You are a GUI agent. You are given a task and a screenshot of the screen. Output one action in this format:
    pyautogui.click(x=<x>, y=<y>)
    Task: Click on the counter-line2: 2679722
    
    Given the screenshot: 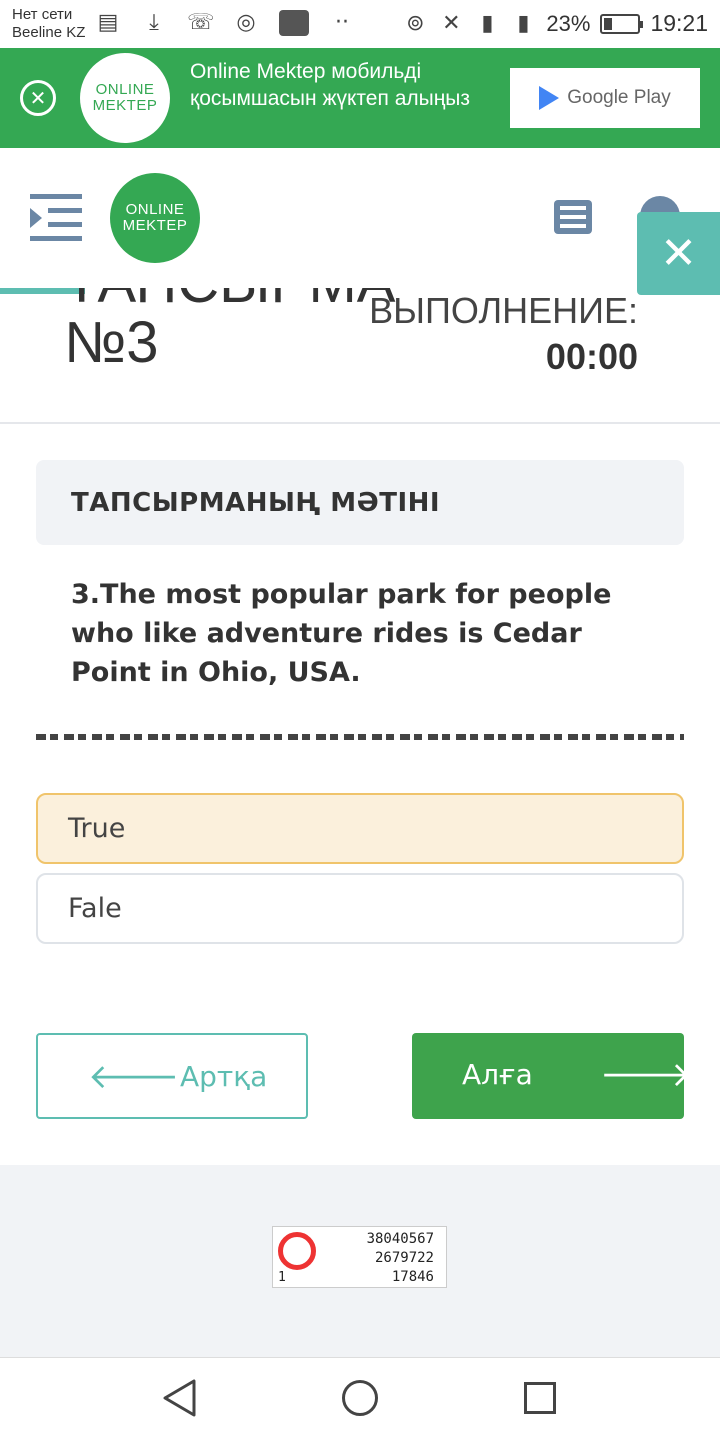 What is the action you would take?
    pyautogui.click(x=404, y=1258)
    